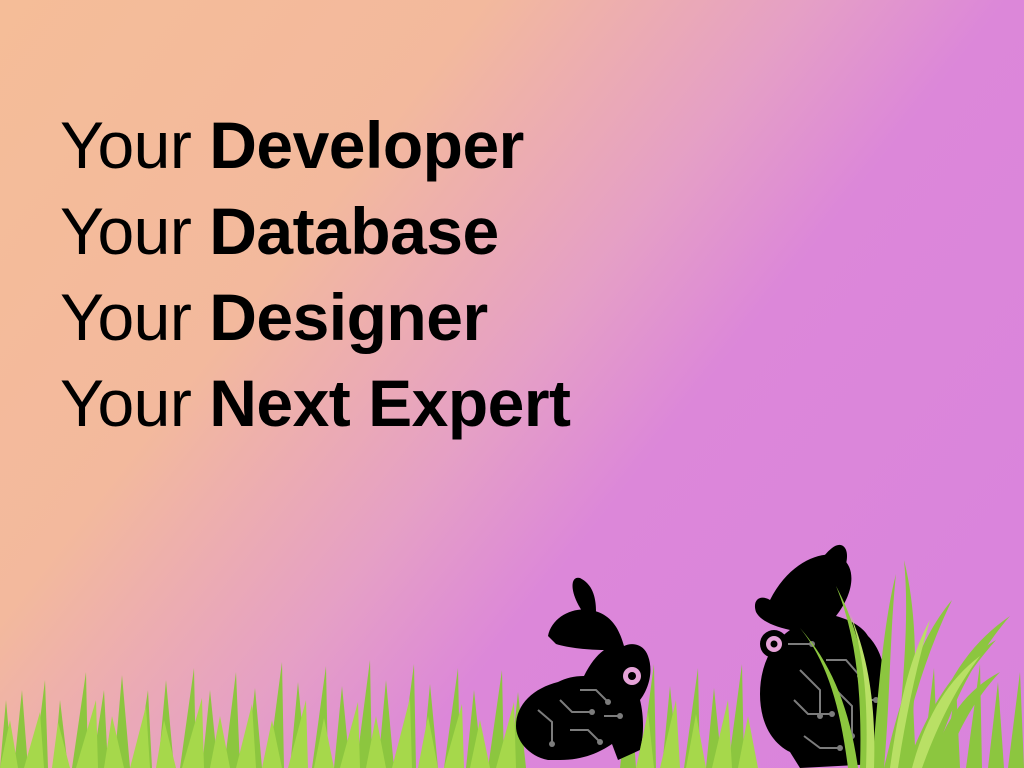  I want to click on headline-line-database: Your Database, so click(315, 231).